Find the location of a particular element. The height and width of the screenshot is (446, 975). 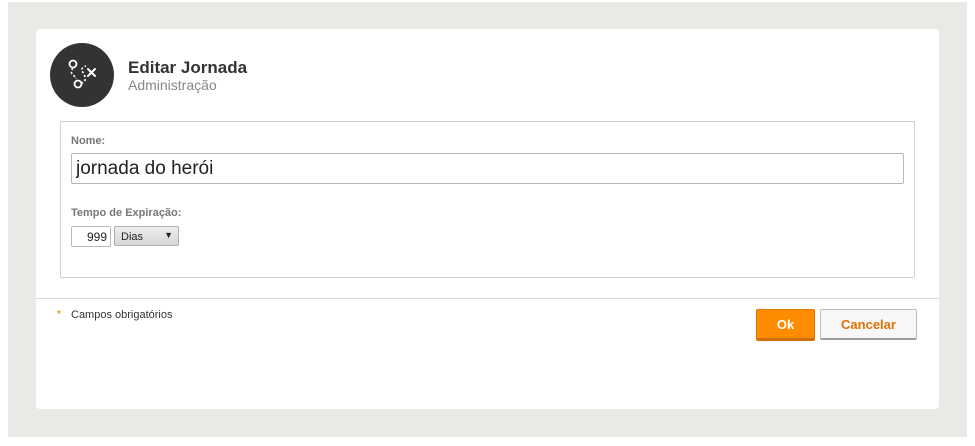

journey-path-icon is located at coordinates (82, 74).